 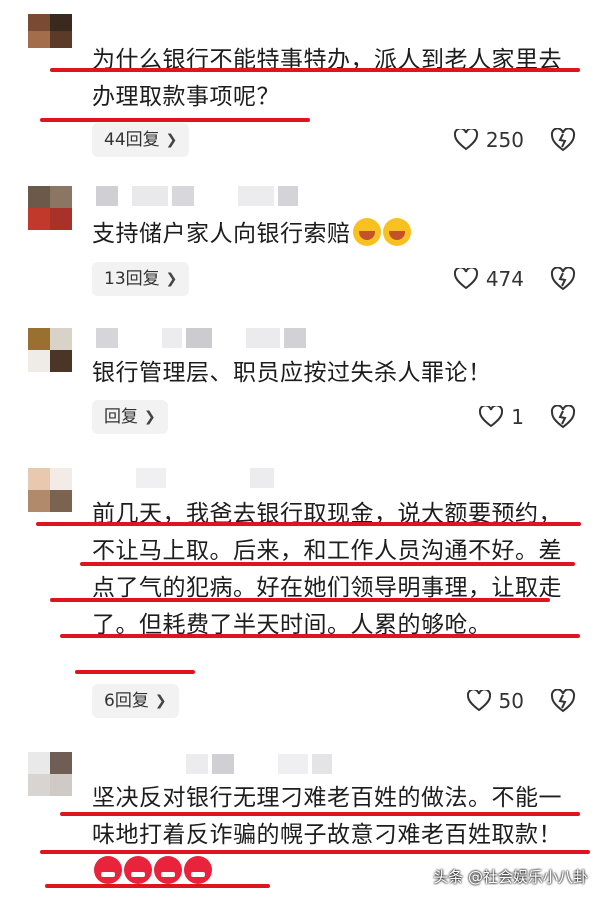 I want to click on like-button: 250, so click(x=488, y=140).